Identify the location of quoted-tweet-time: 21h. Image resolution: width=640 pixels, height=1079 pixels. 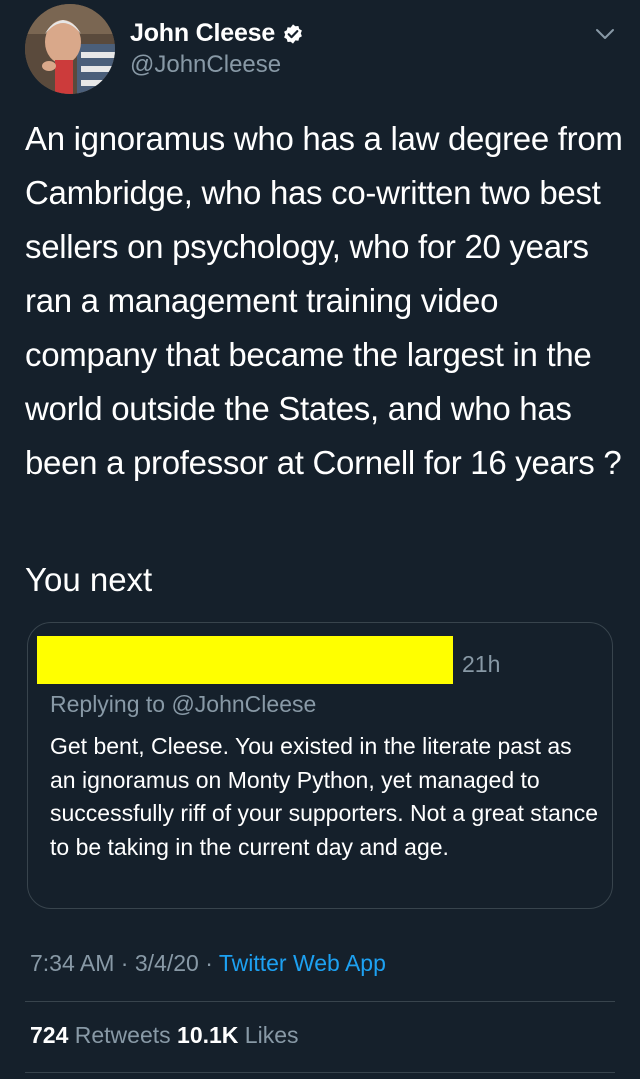
(481, 664).